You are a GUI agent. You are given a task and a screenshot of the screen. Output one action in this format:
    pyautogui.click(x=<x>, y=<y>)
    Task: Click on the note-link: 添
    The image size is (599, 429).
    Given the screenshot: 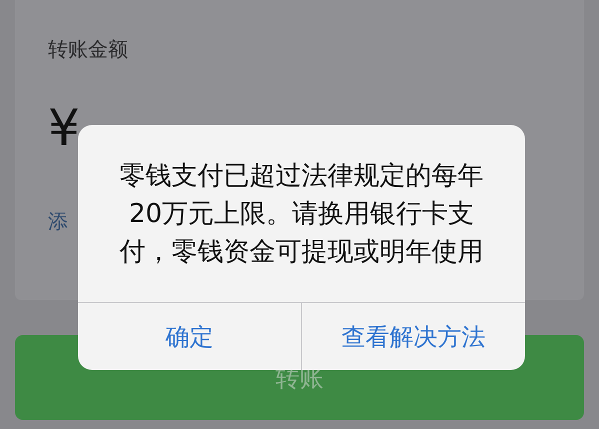 What is the action you would take?
    pyautogui.click(x=58, y=221)
    